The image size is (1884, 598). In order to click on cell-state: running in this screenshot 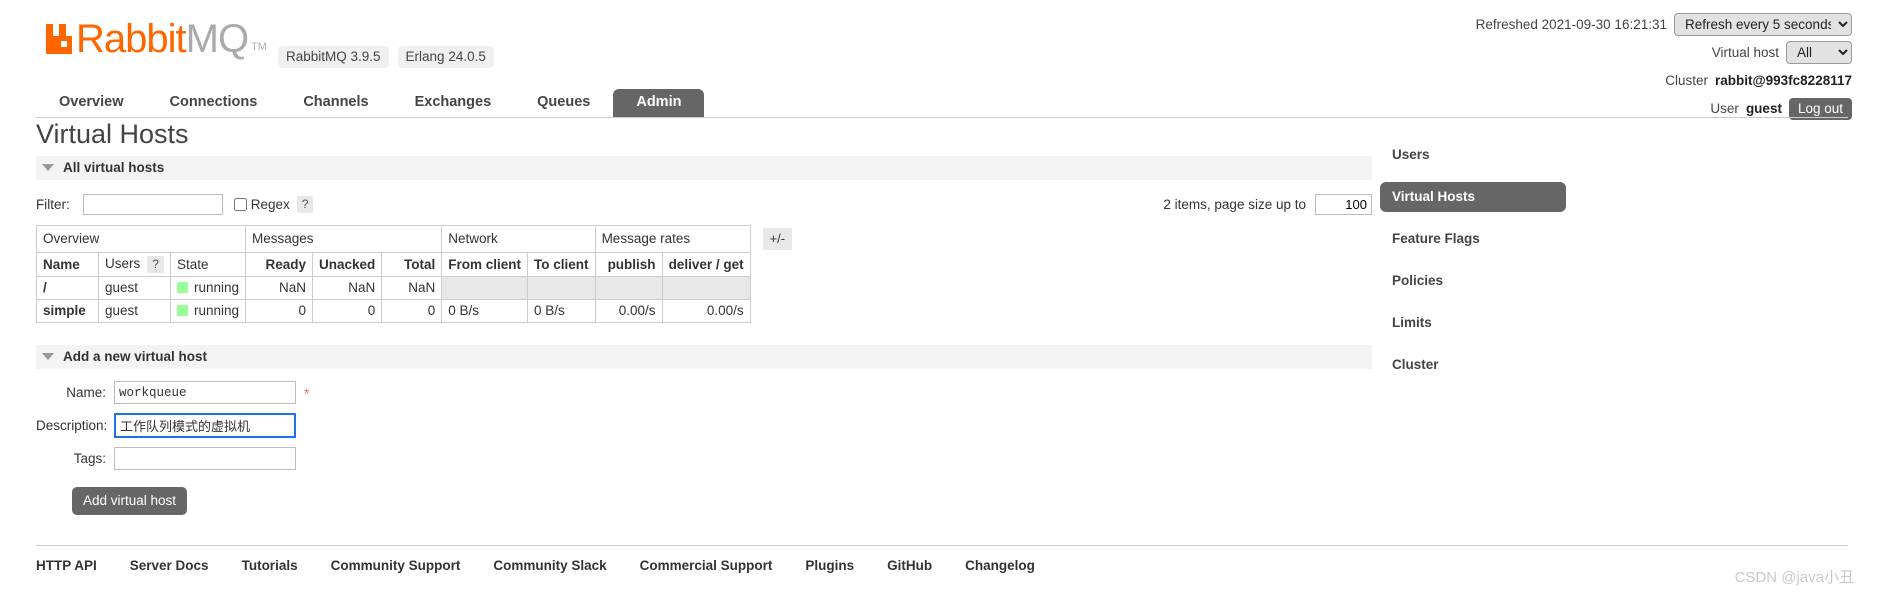, I will do `click(208, 288)`.